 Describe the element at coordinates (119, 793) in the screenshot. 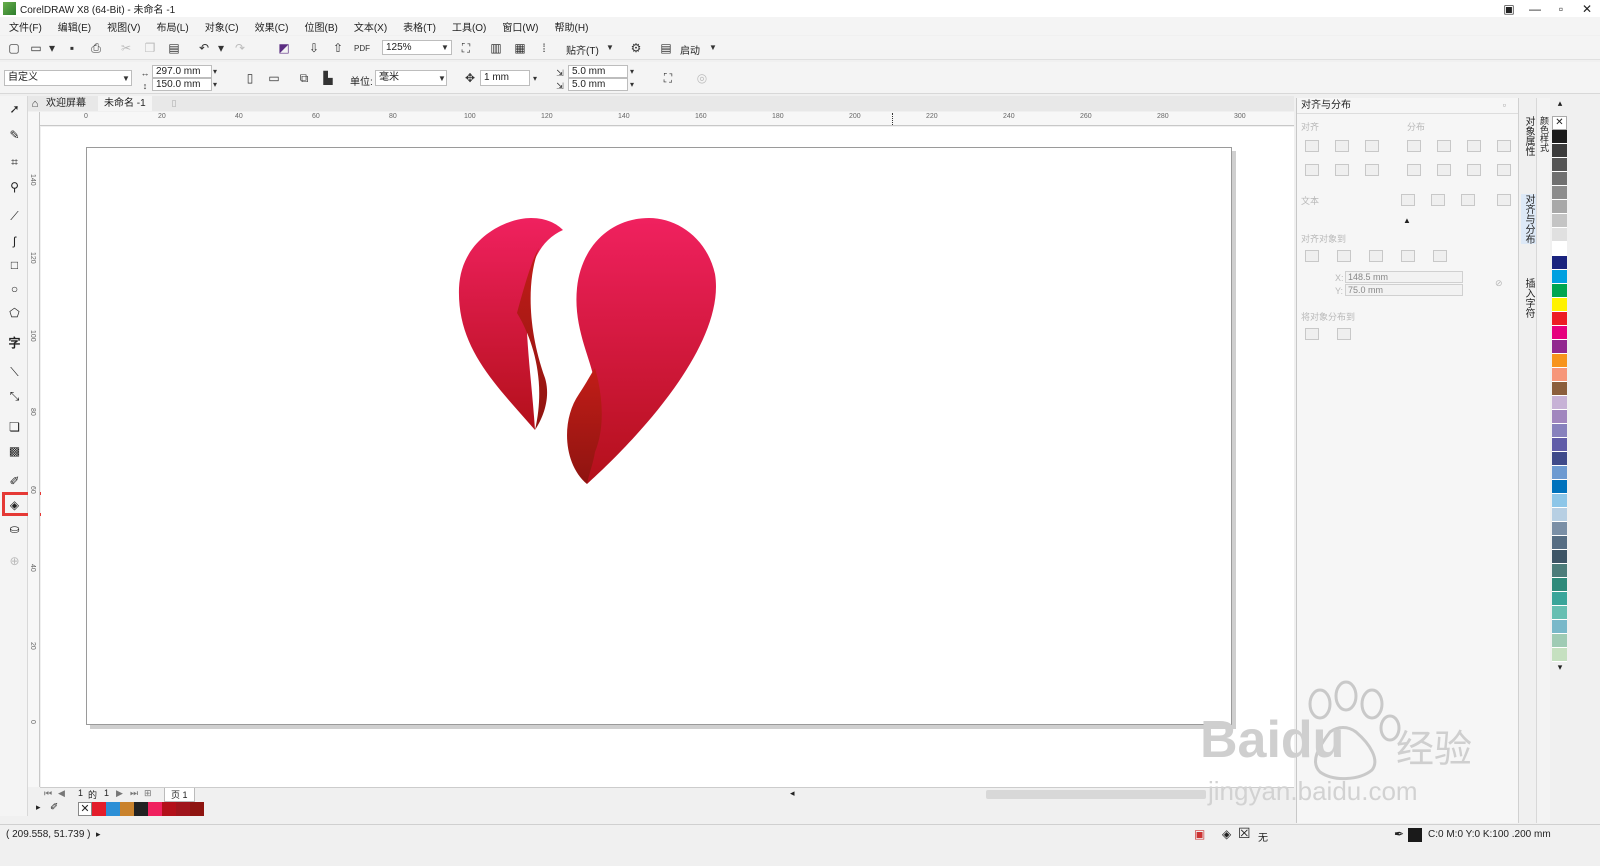

I see `next-page-icon: ▶` at that location.